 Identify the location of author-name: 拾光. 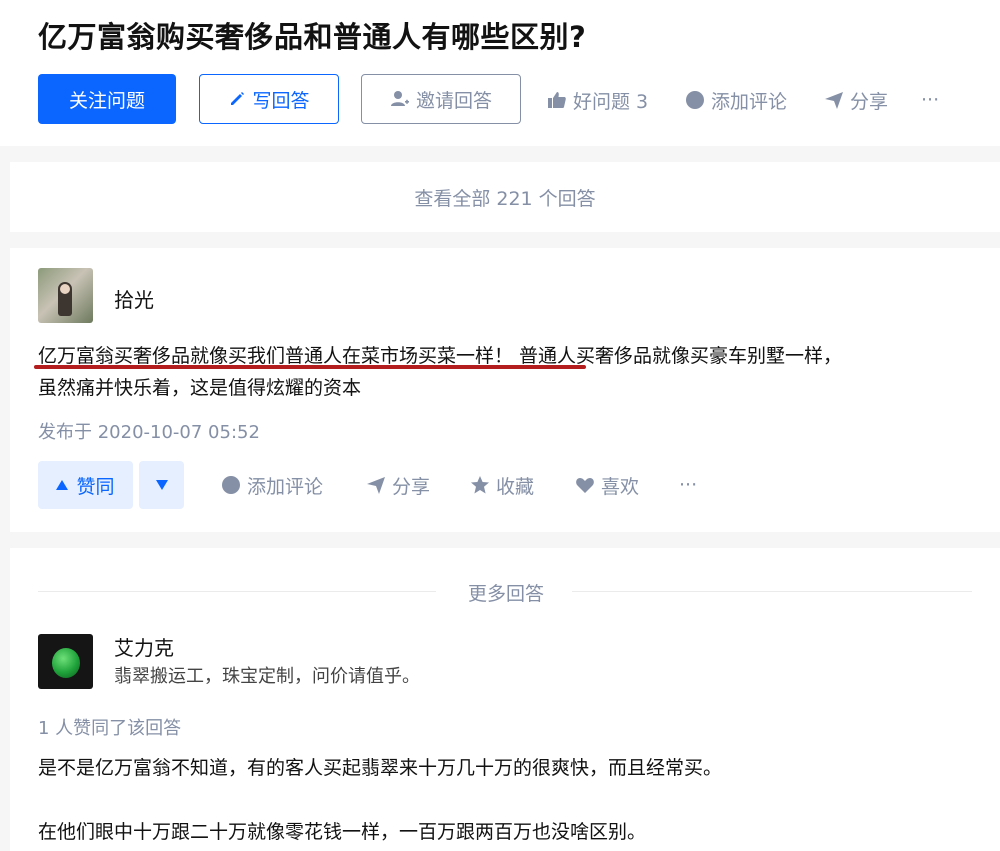
(134, 298).